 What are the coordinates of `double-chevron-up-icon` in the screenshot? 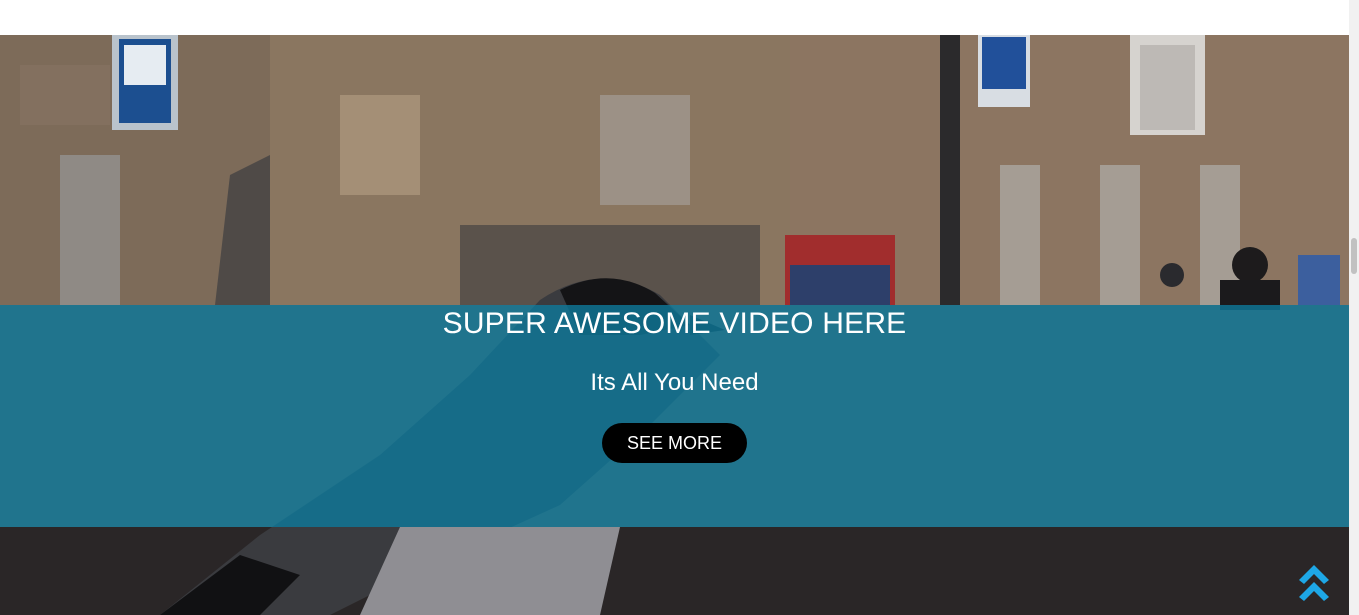 It's located at (1314, 583).